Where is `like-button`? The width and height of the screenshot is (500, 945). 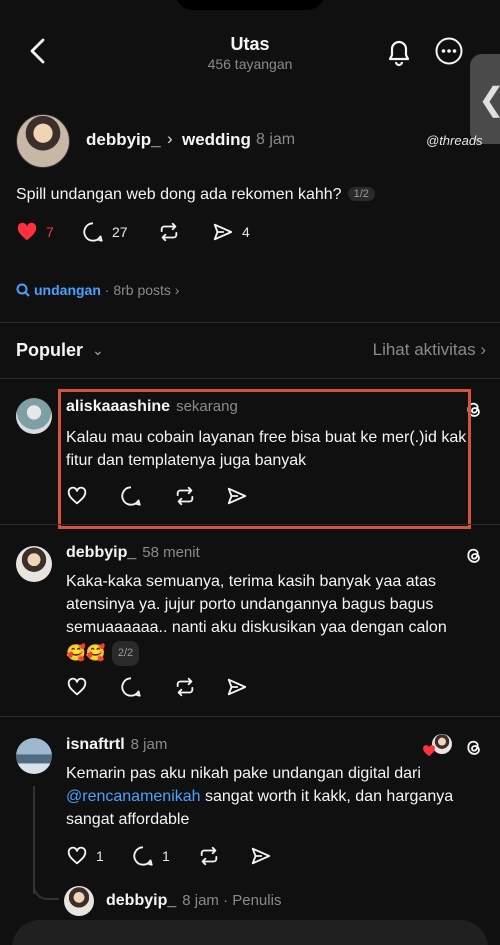
like-button is located at coordinates (77, 687).